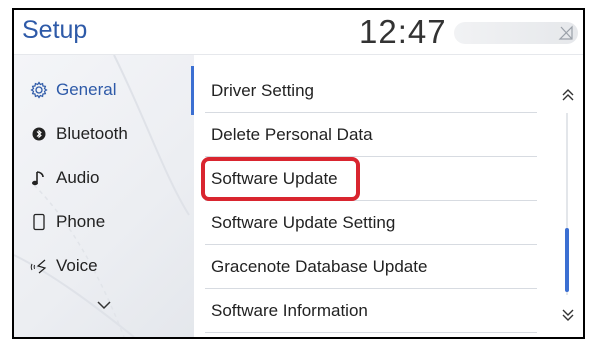 The width and height of the screenshot is (597, 347). Describe the element at coordinates (104, 178) in the screenshot. I see `sidebar-item-audio: Audio` at that location.